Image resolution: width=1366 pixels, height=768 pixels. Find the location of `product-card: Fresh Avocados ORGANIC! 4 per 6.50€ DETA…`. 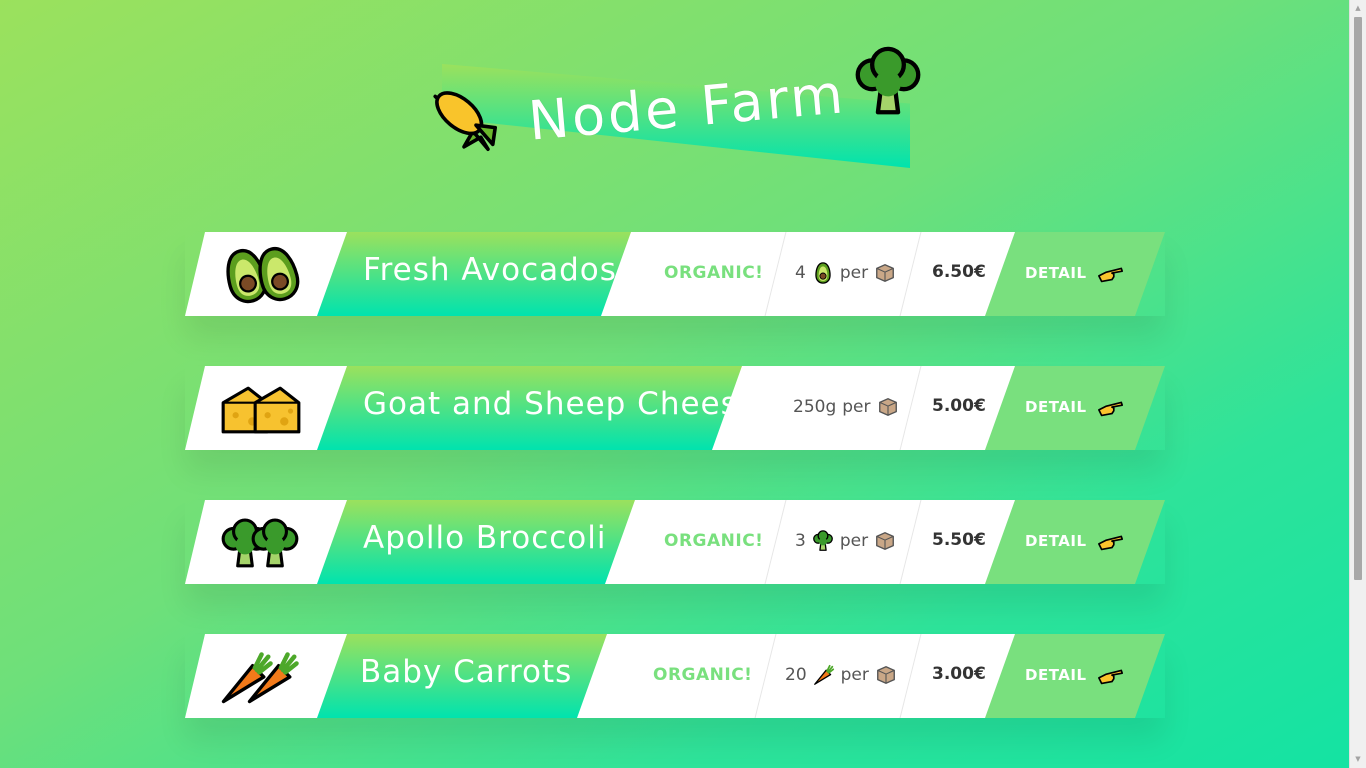

product-card: Fresh Avocados ORGANIC! 4 per 6.50€ DETA… is located at coordinates (675, 274).